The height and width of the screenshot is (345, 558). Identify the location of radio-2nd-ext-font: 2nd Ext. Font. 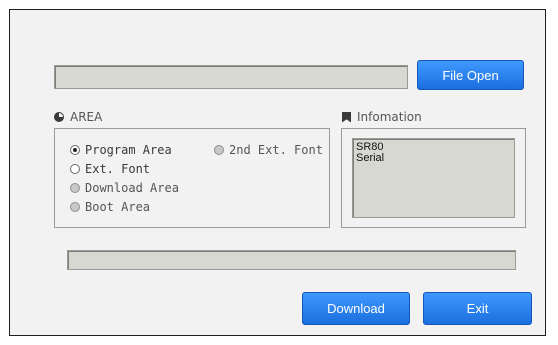
(268, 150).